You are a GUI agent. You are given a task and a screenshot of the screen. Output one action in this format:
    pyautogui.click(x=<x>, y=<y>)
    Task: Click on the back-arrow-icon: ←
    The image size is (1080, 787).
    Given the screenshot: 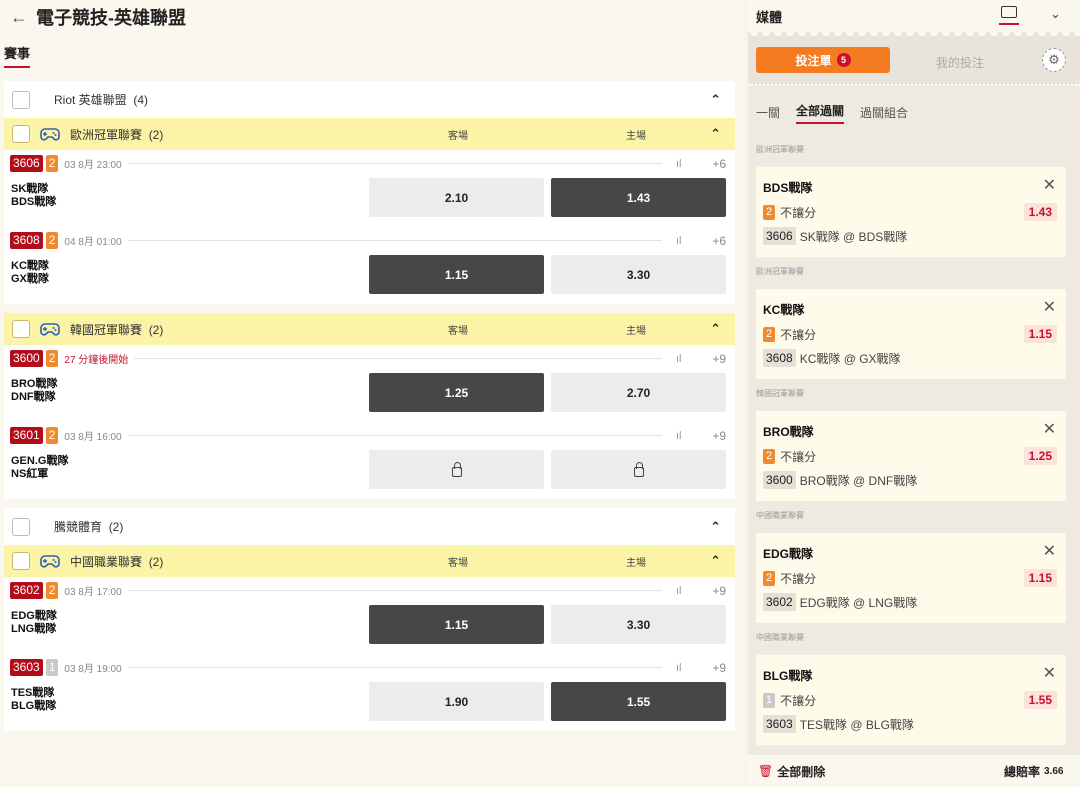 What is the action you would take?
    pyautogui.click(x=23, y=17)
    